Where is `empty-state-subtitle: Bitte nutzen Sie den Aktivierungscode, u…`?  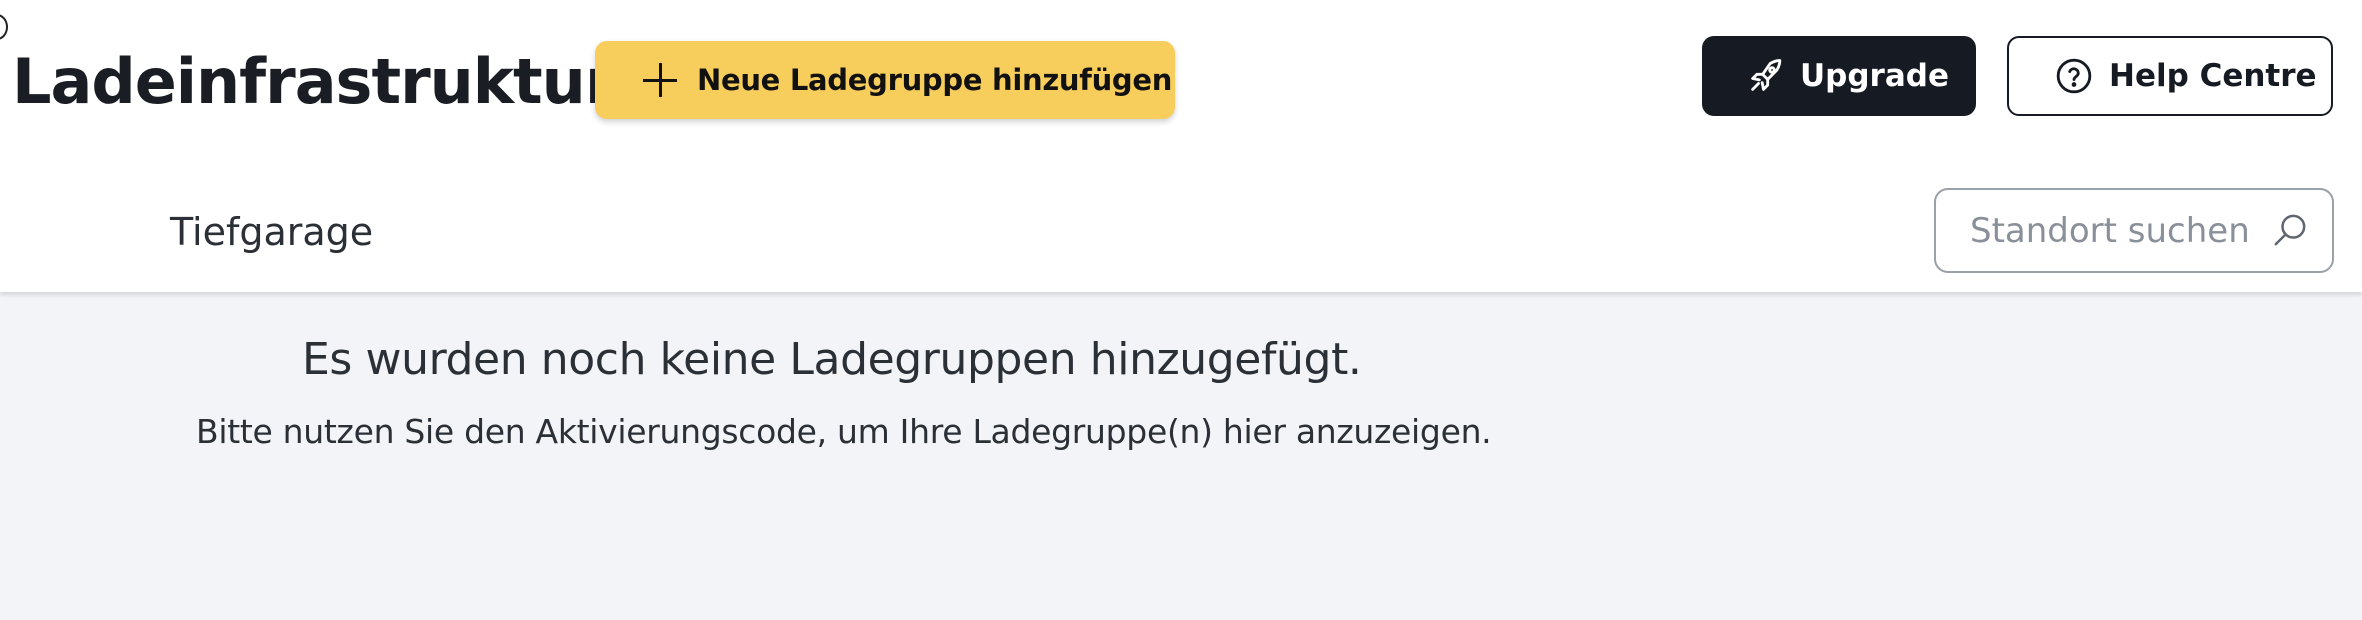 empty-state-subtitle: Bitte nutzen Sie den Aktivierungscode, u… is located at coordinates (844, 431).